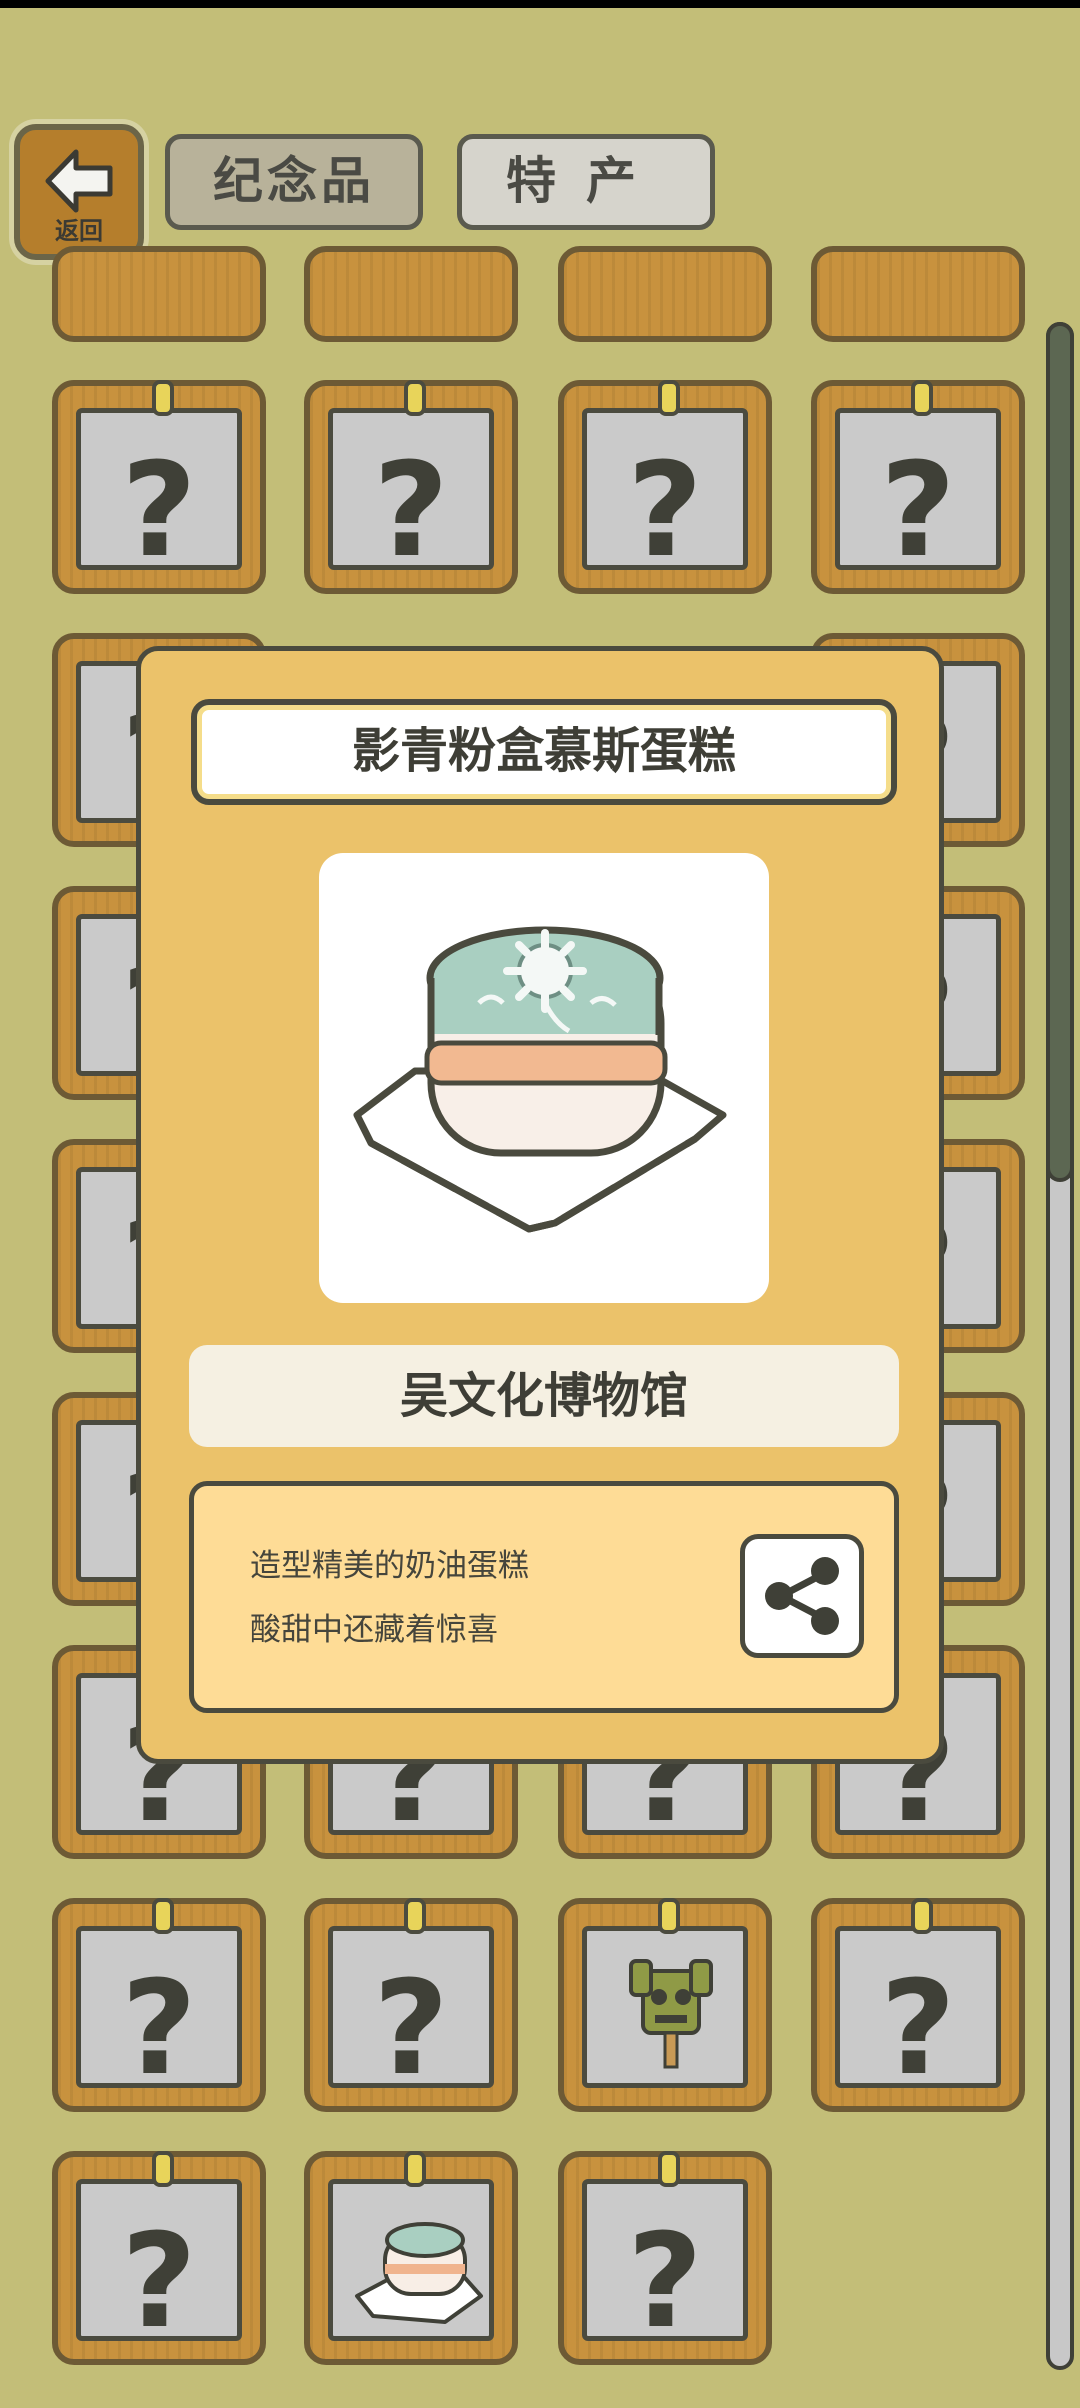 The height and width of the screenshot is (2408, 1080). Describe the element at coordinates (419, 2273) in the screenshot. I see `mousse-cake-souvenir-icon` at that location.